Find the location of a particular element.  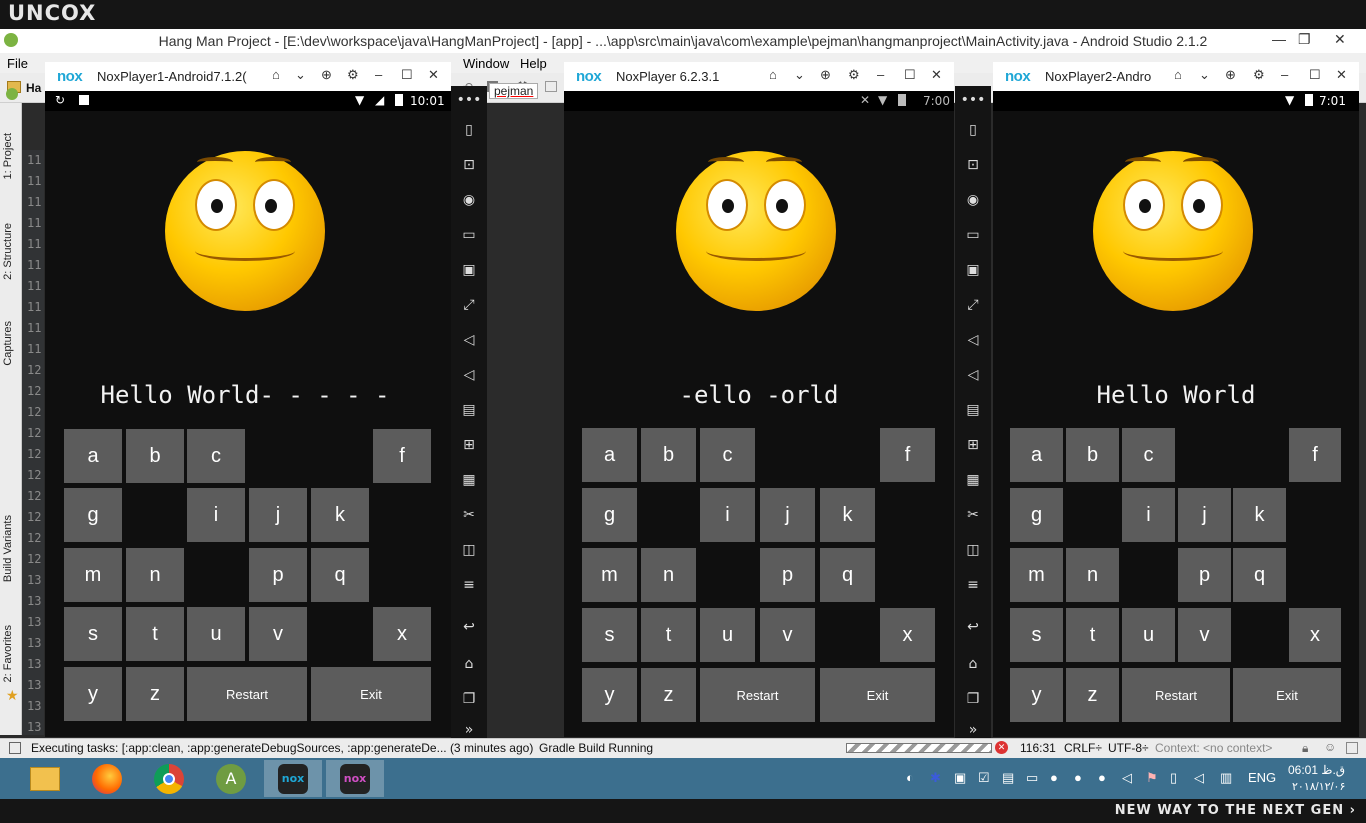

tab-structure: 2: Structure is located at coordinates (8, 251).